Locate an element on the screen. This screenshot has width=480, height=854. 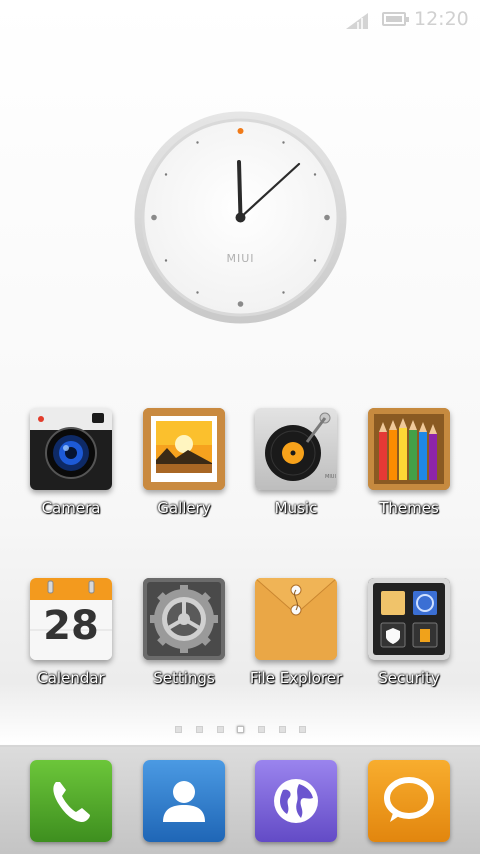
page-dot-active is located at coordinates (240, 729).